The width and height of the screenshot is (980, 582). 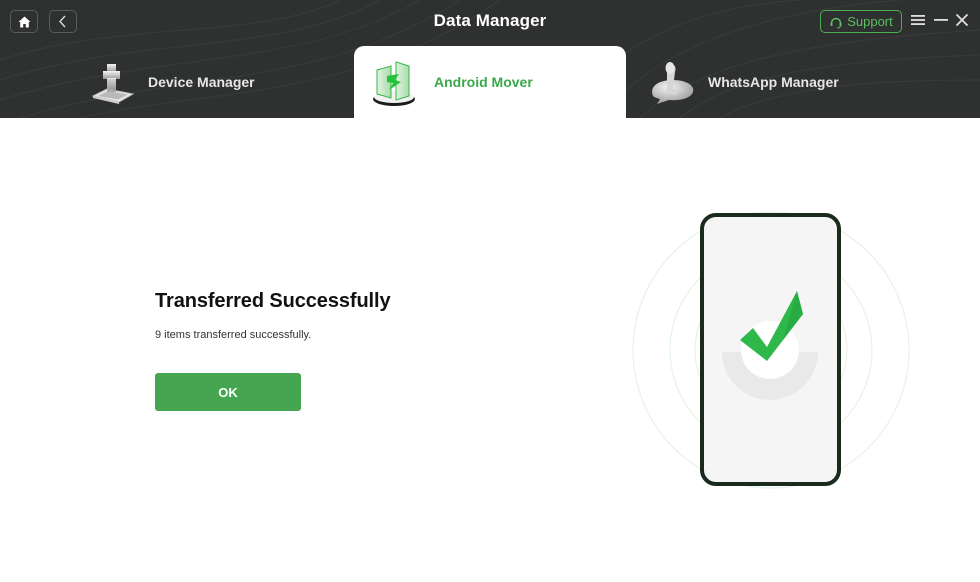 I want to click on ok-button: OK, so click(x=228, y=392).